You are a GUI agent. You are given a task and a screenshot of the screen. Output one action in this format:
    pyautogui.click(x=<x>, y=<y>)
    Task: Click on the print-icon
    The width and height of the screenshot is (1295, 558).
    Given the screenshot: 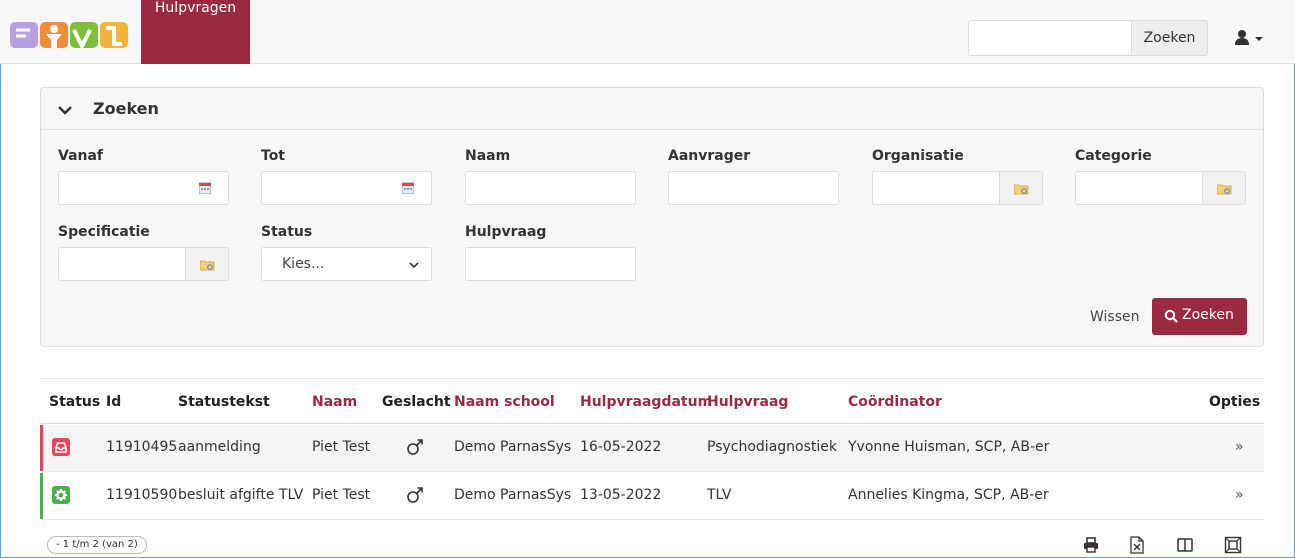 What is the action you would take?
    pyautogui.click(x=1091, y=545)
    